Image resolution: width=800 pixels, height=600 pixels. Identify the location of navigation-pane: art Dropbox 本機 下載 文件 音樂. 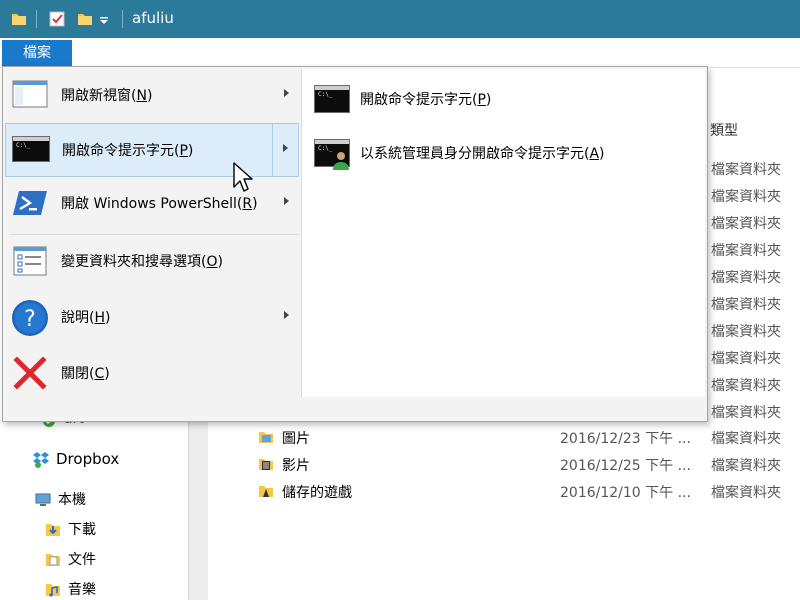
(94, 500).